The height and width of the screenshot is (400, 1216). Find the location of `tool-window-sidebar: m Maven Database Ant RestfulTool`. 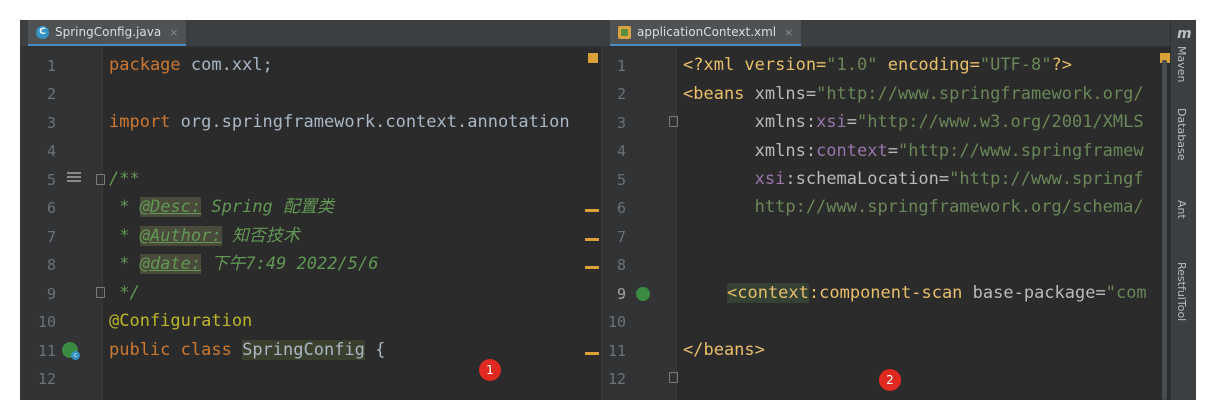

tool-window-sidebar: m Maven Database Ant RestfulTool is located at coordinates (1183, 210).